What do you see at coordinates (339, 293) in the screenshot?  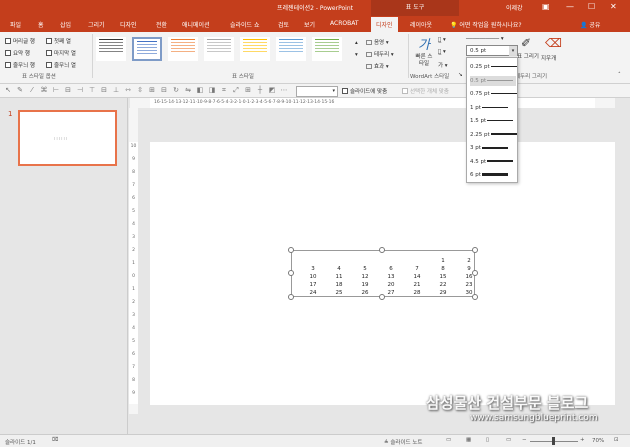 I see `calendar-cell: 25` at bounding box center [339, 293].